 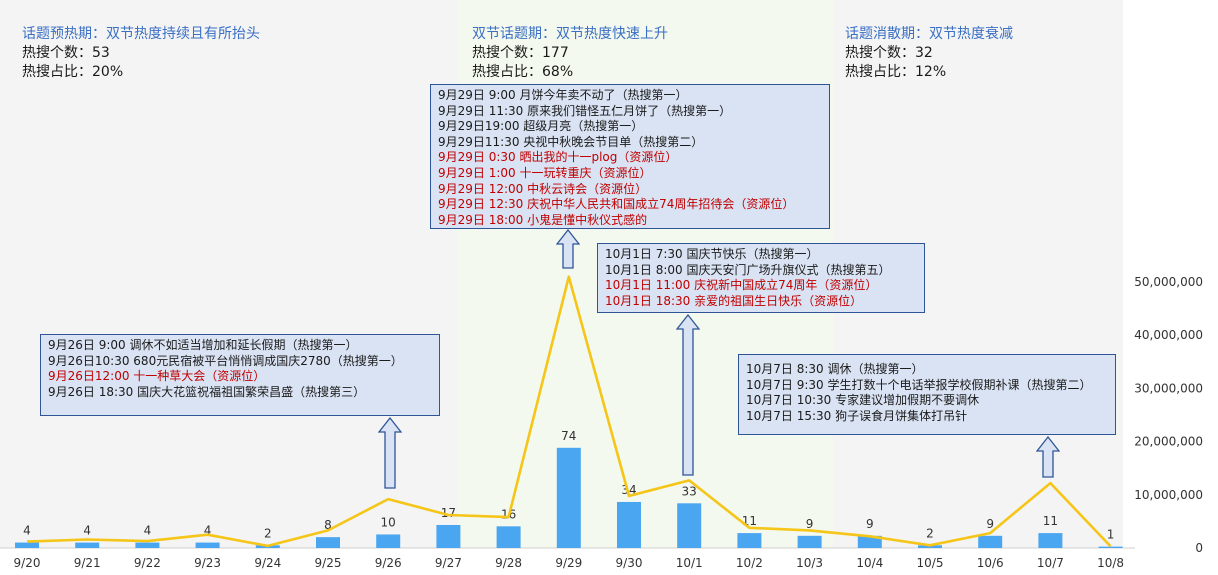 What do you see at coordinates (585, 110) in the screenshot?
I see `callout-line: 9月29日 11:30 原来我们错怪五仁月饼了（热搜第一）` at bounding box center [585, 110].